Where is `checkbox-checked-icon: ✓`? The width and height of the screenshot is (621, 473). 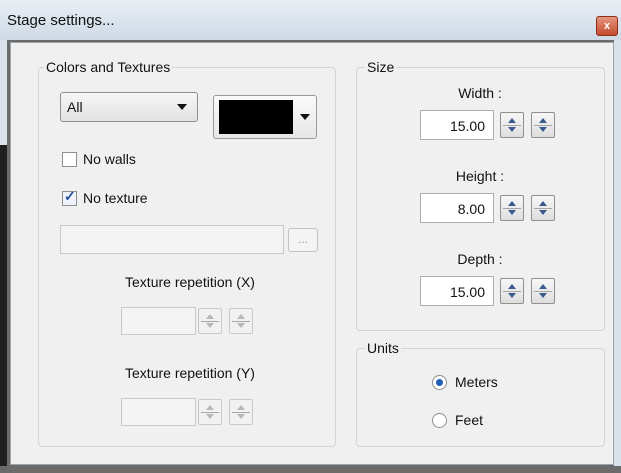 checkbox-checked-icon: ✓ is located at coordinates (70, 196).